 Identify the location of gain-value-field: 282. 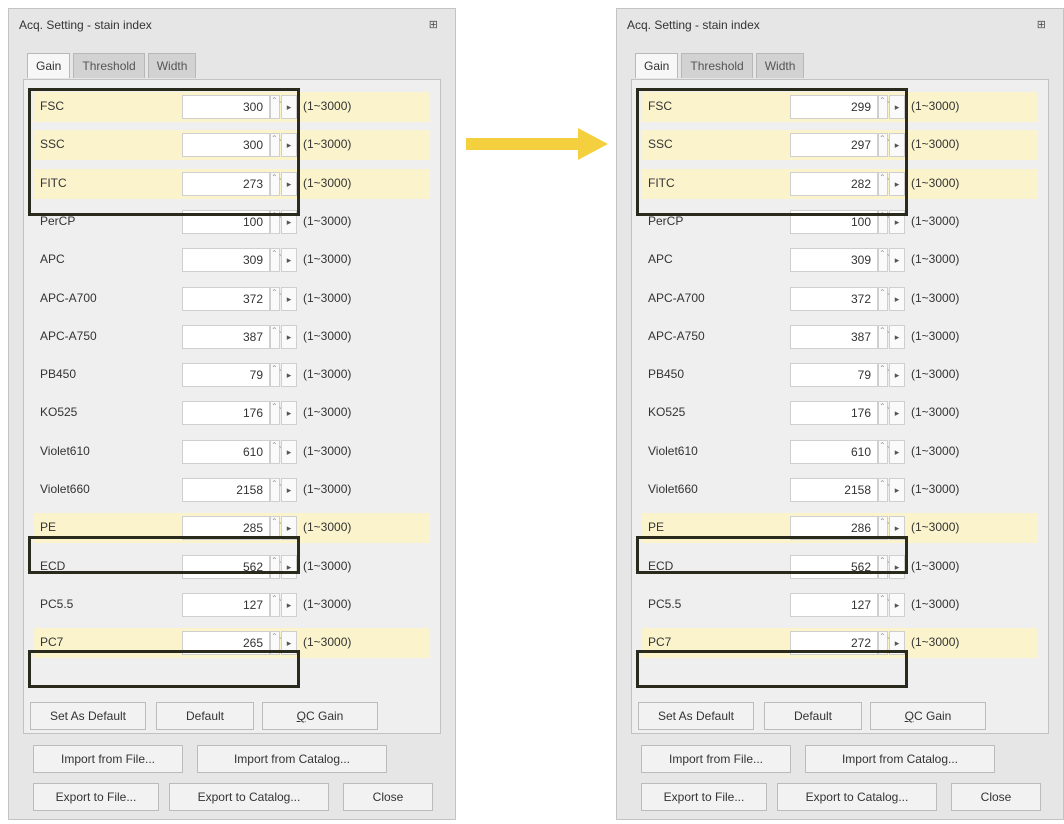
(834, 183).